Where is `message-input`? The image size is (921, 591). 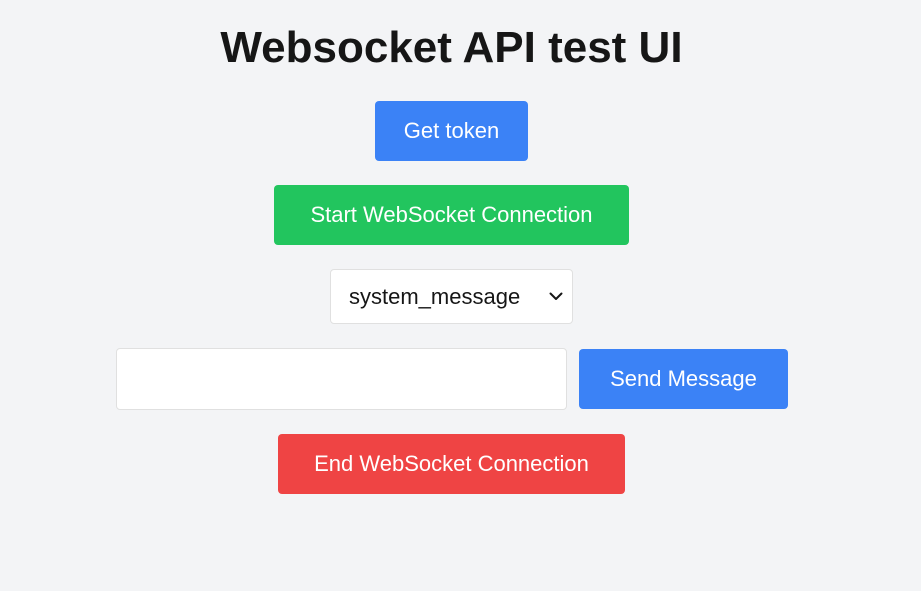
message-input is located at coordinates (341, 379).